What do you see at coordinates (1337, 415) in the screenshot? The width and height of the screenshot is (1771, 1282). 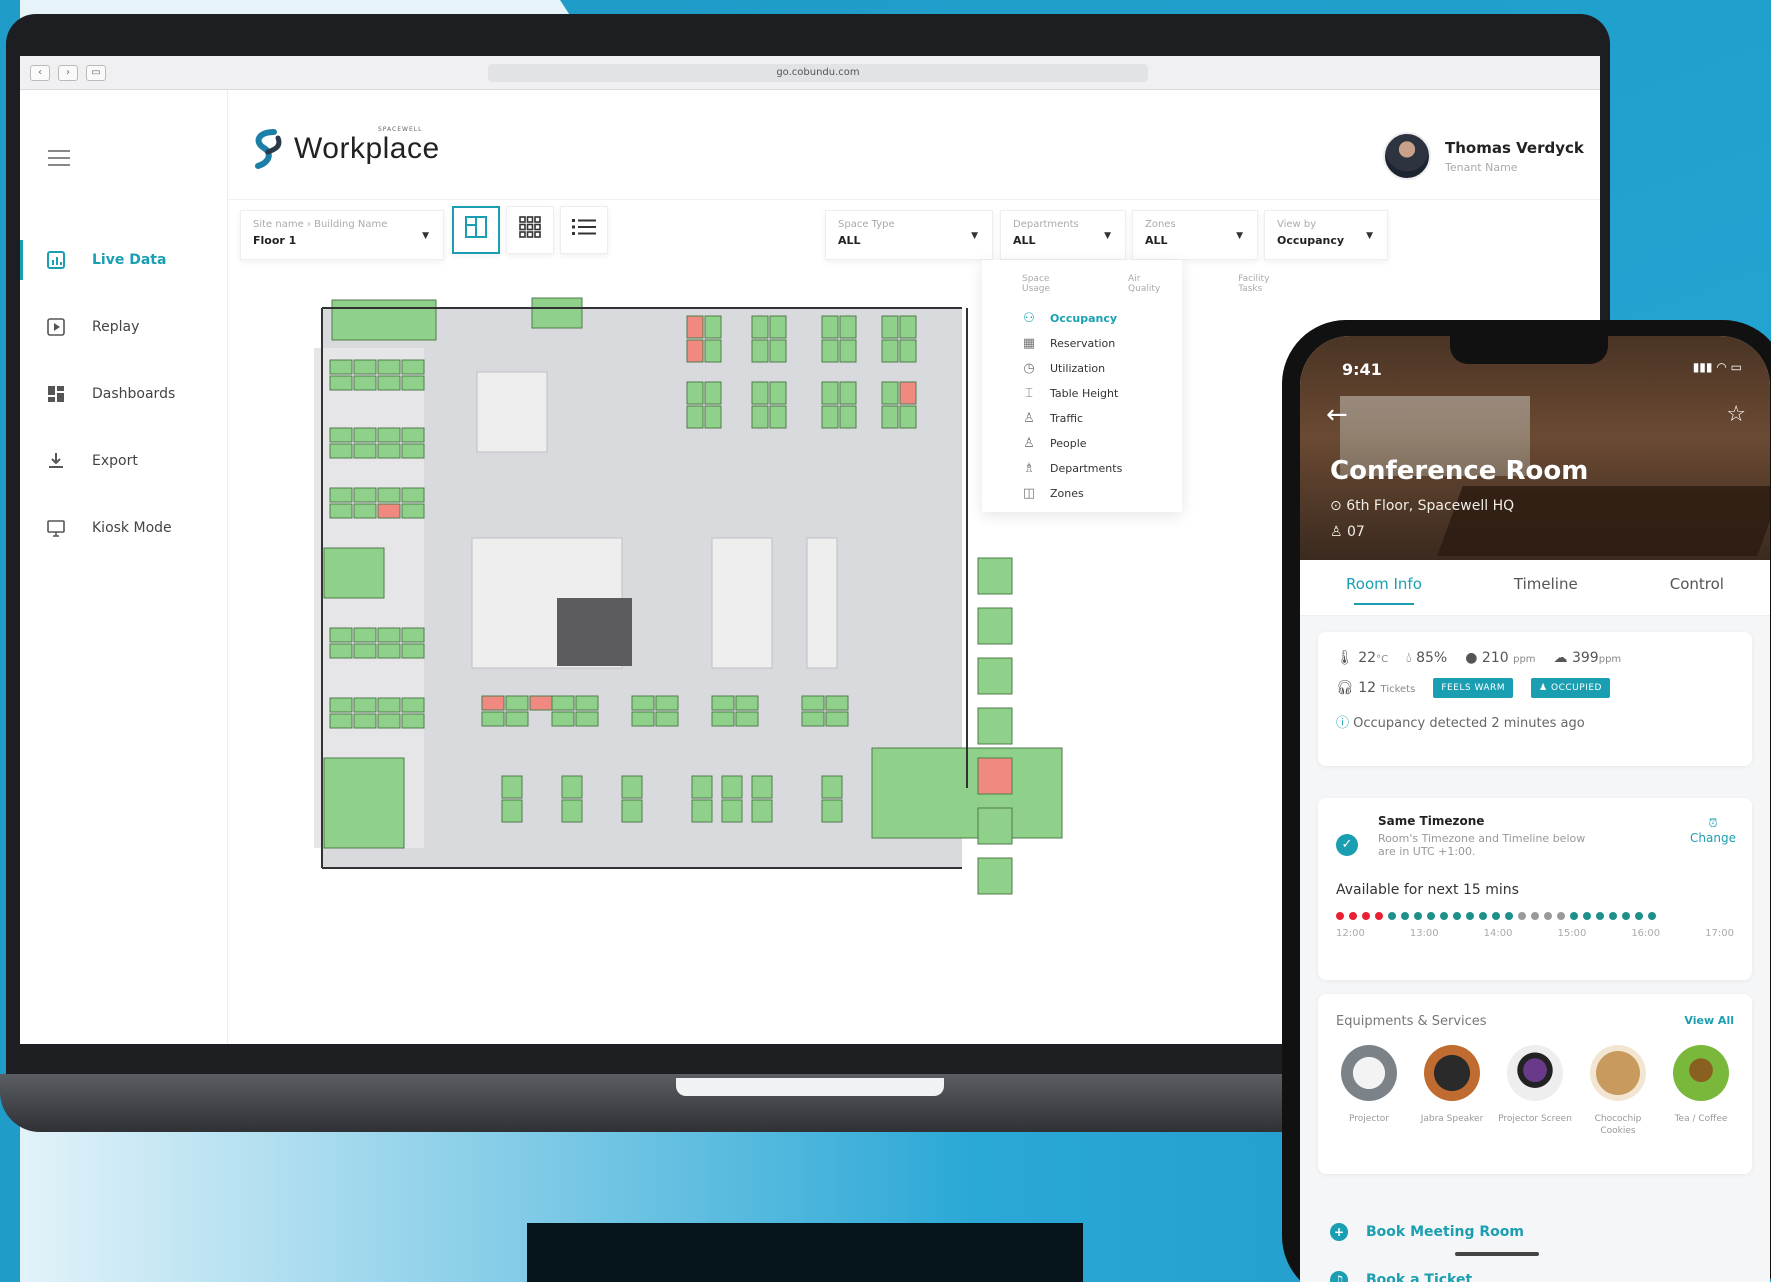 I see `arrow-left-icon: ←` at bounding box center [1337, 415].